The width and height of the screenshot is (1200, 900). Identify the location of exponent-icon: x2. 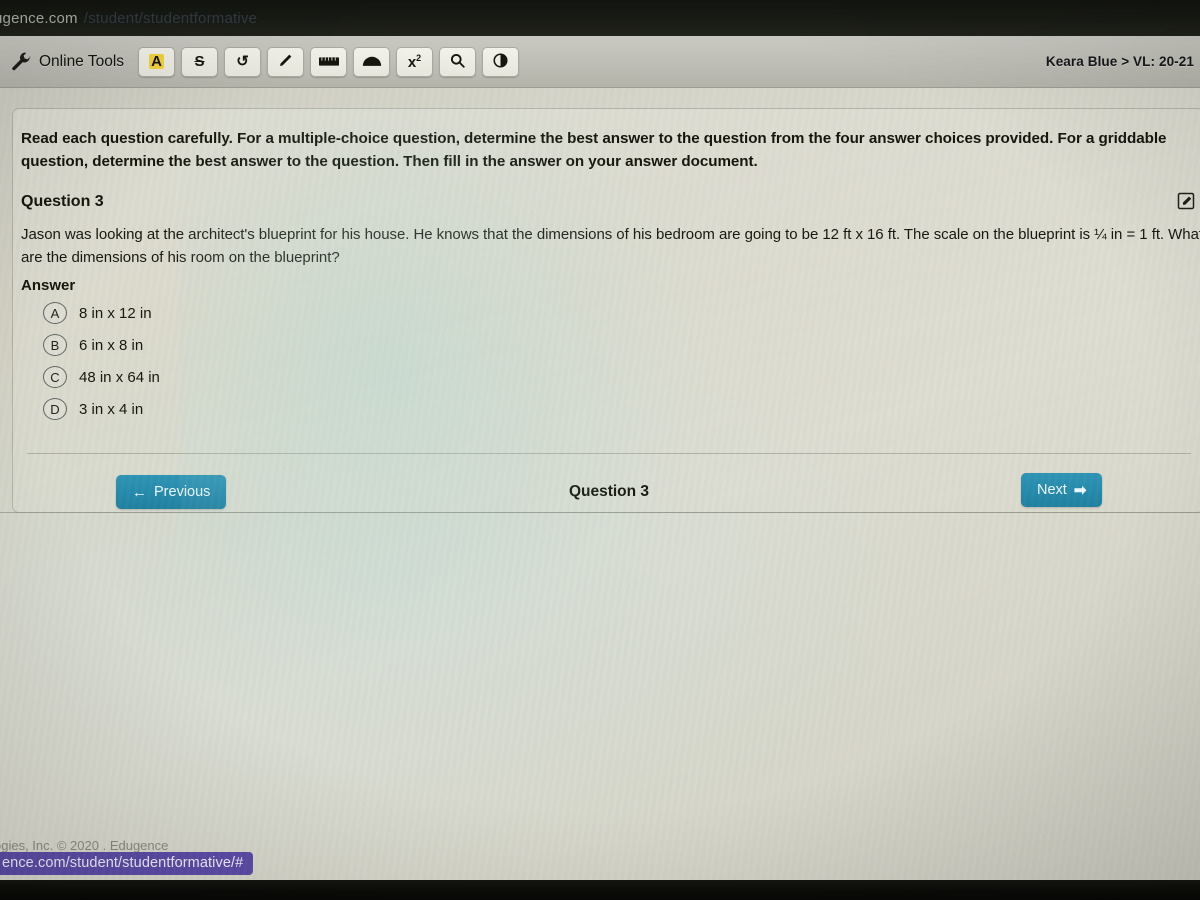
(414, 61).